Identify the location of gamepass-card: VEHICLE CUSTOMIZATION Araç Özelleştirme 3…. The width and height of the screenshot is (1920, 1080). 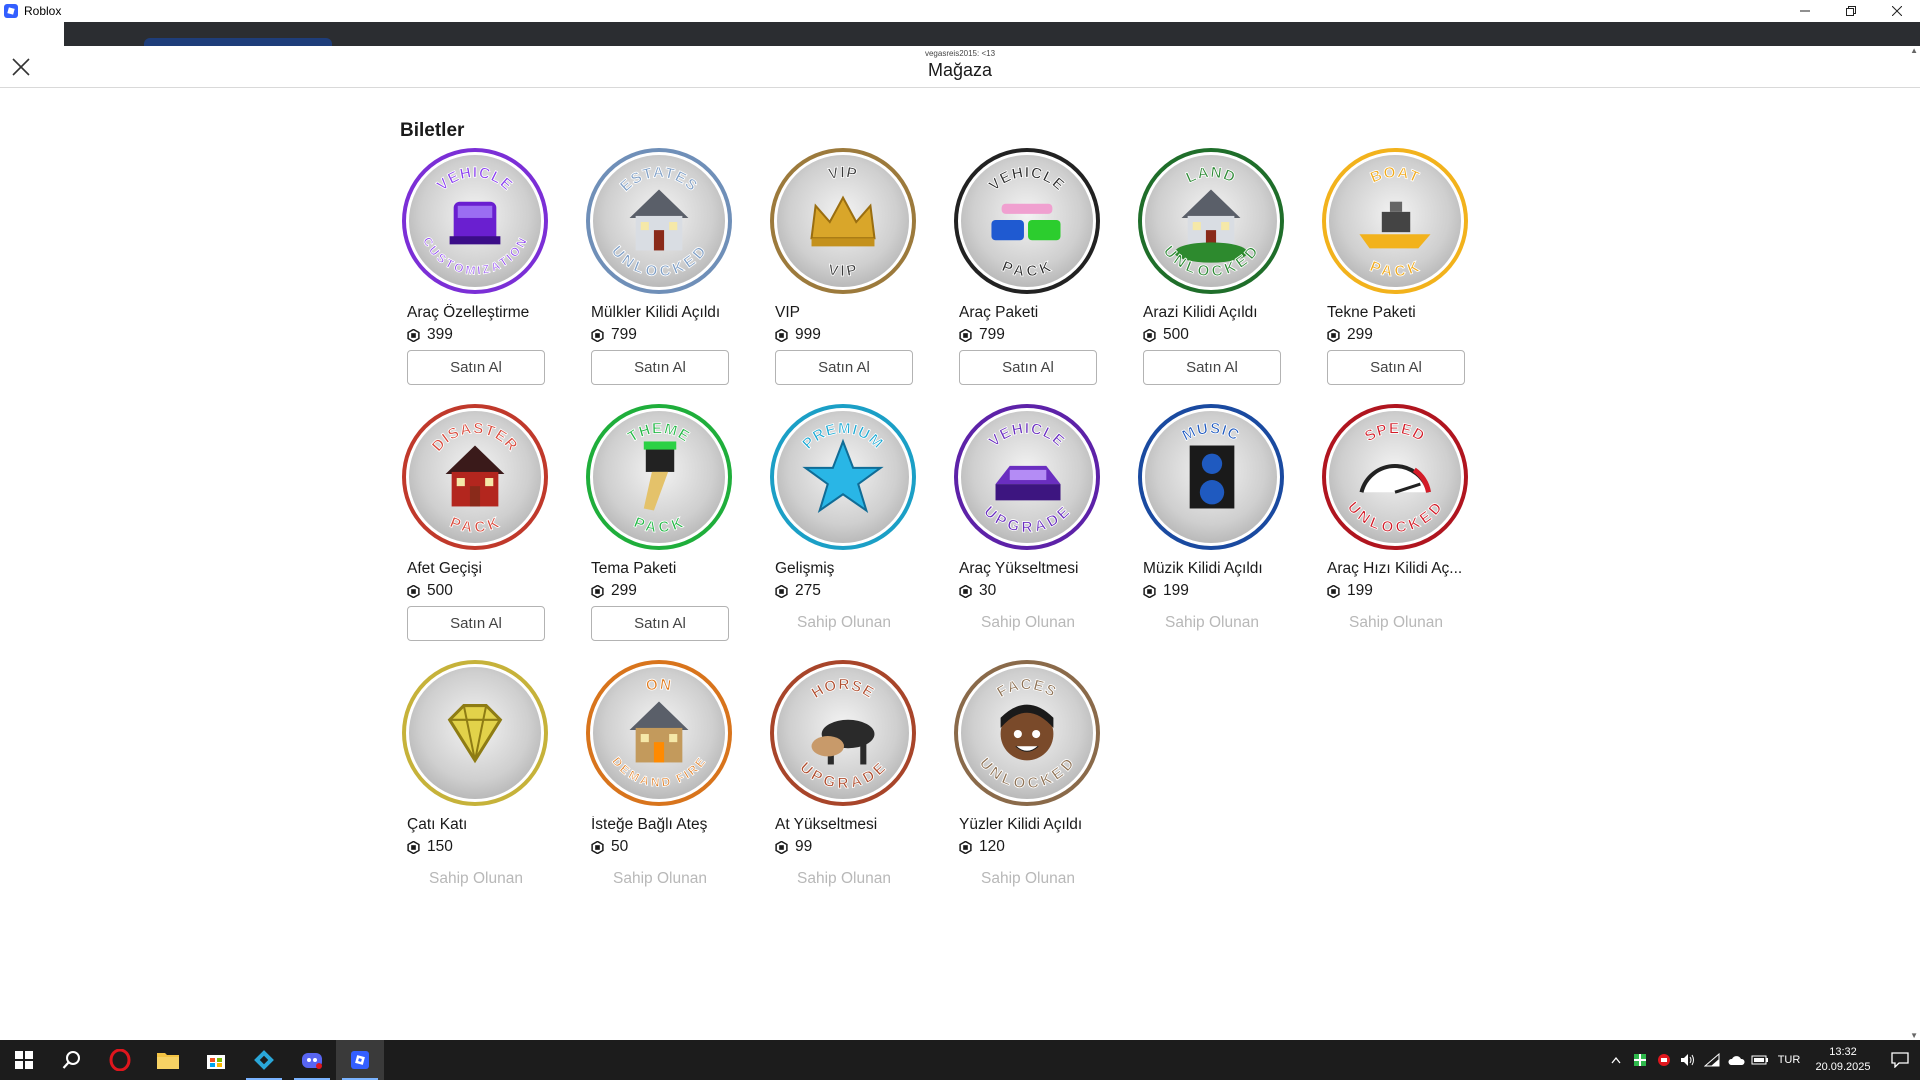
(475, 276).